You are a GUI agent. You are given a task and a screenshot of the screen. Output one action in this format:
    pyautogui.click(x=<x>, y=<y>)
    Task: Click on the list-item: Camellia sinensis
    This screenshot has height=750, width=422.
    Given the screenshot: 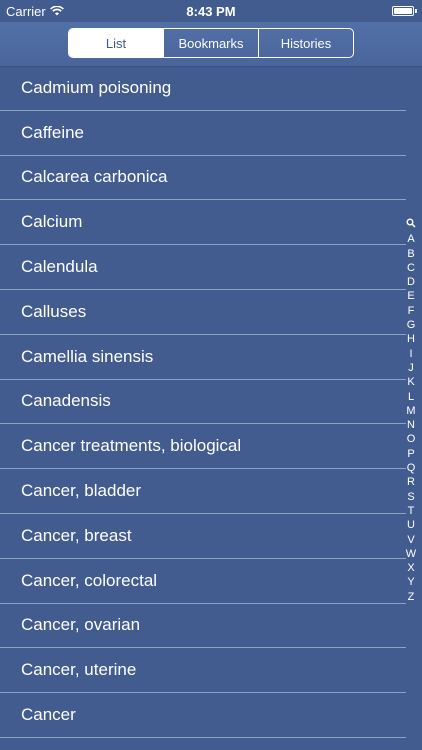 What is the action you would take?
    pyautogui.click(x=203, y=357)
    